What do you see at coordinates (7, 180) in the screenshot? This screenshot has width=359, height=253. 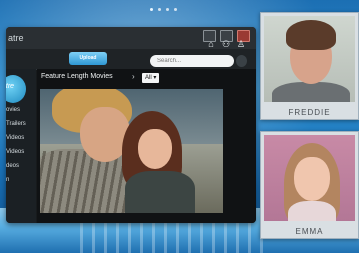 I see `sidebar-item-more: n` at bounding box center [7, 180].